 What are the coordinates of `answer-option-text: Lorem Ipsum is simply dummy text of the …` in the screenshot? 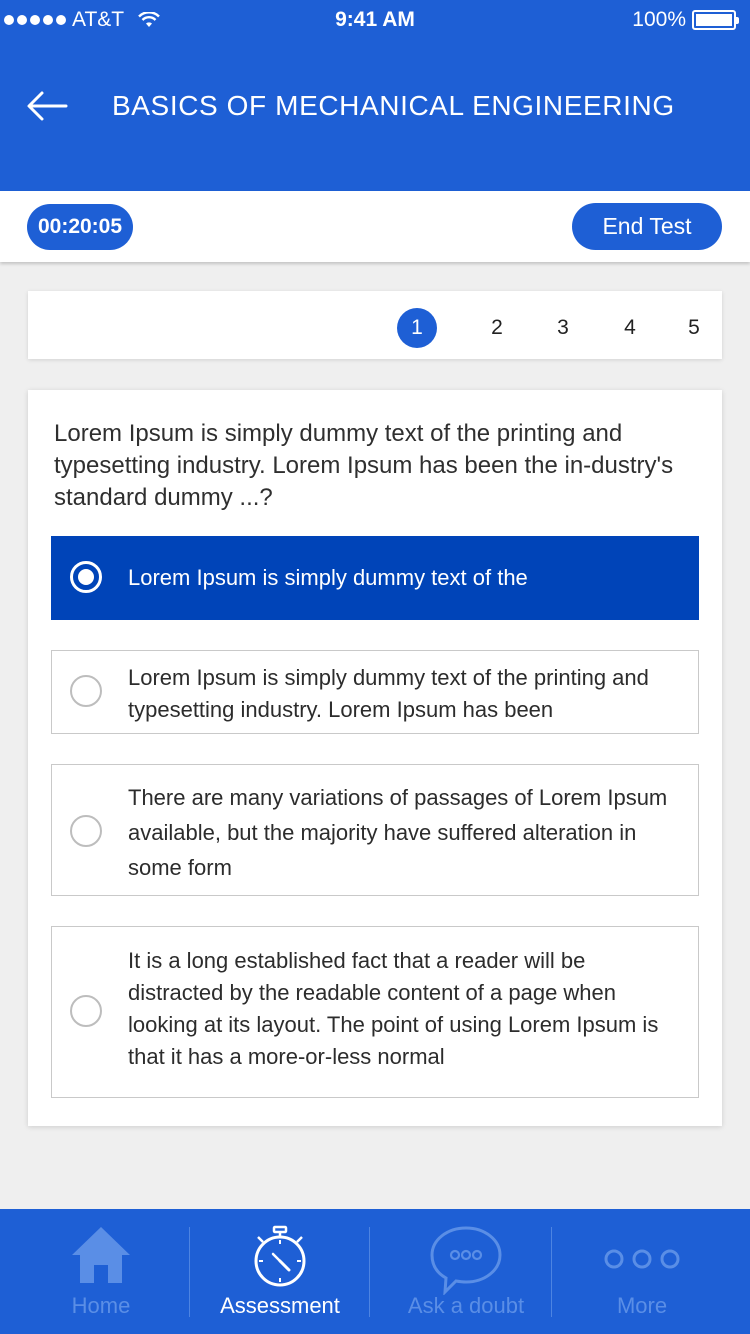 It's located at (388, 693).